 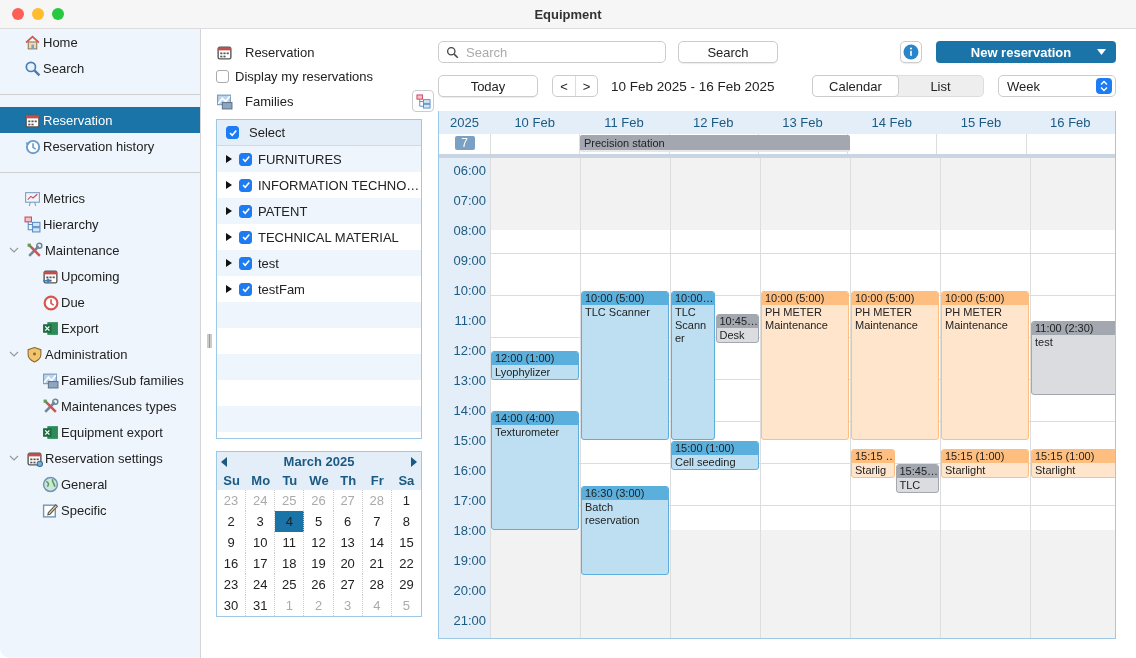 What do you see at coordinates (1101, 52) in the screenshot?
I see `caret-icon` at bounding box center [1101, 52].